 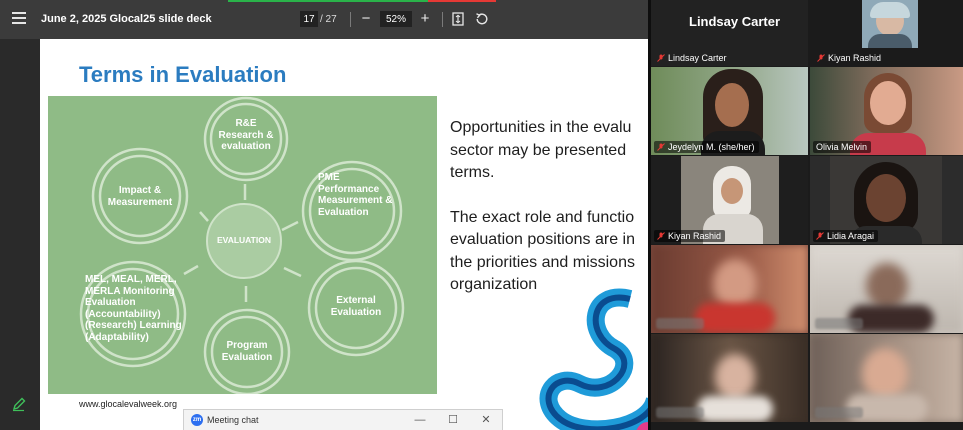 I want to click on zoom-in-button: +, so click(x=425, y=19).